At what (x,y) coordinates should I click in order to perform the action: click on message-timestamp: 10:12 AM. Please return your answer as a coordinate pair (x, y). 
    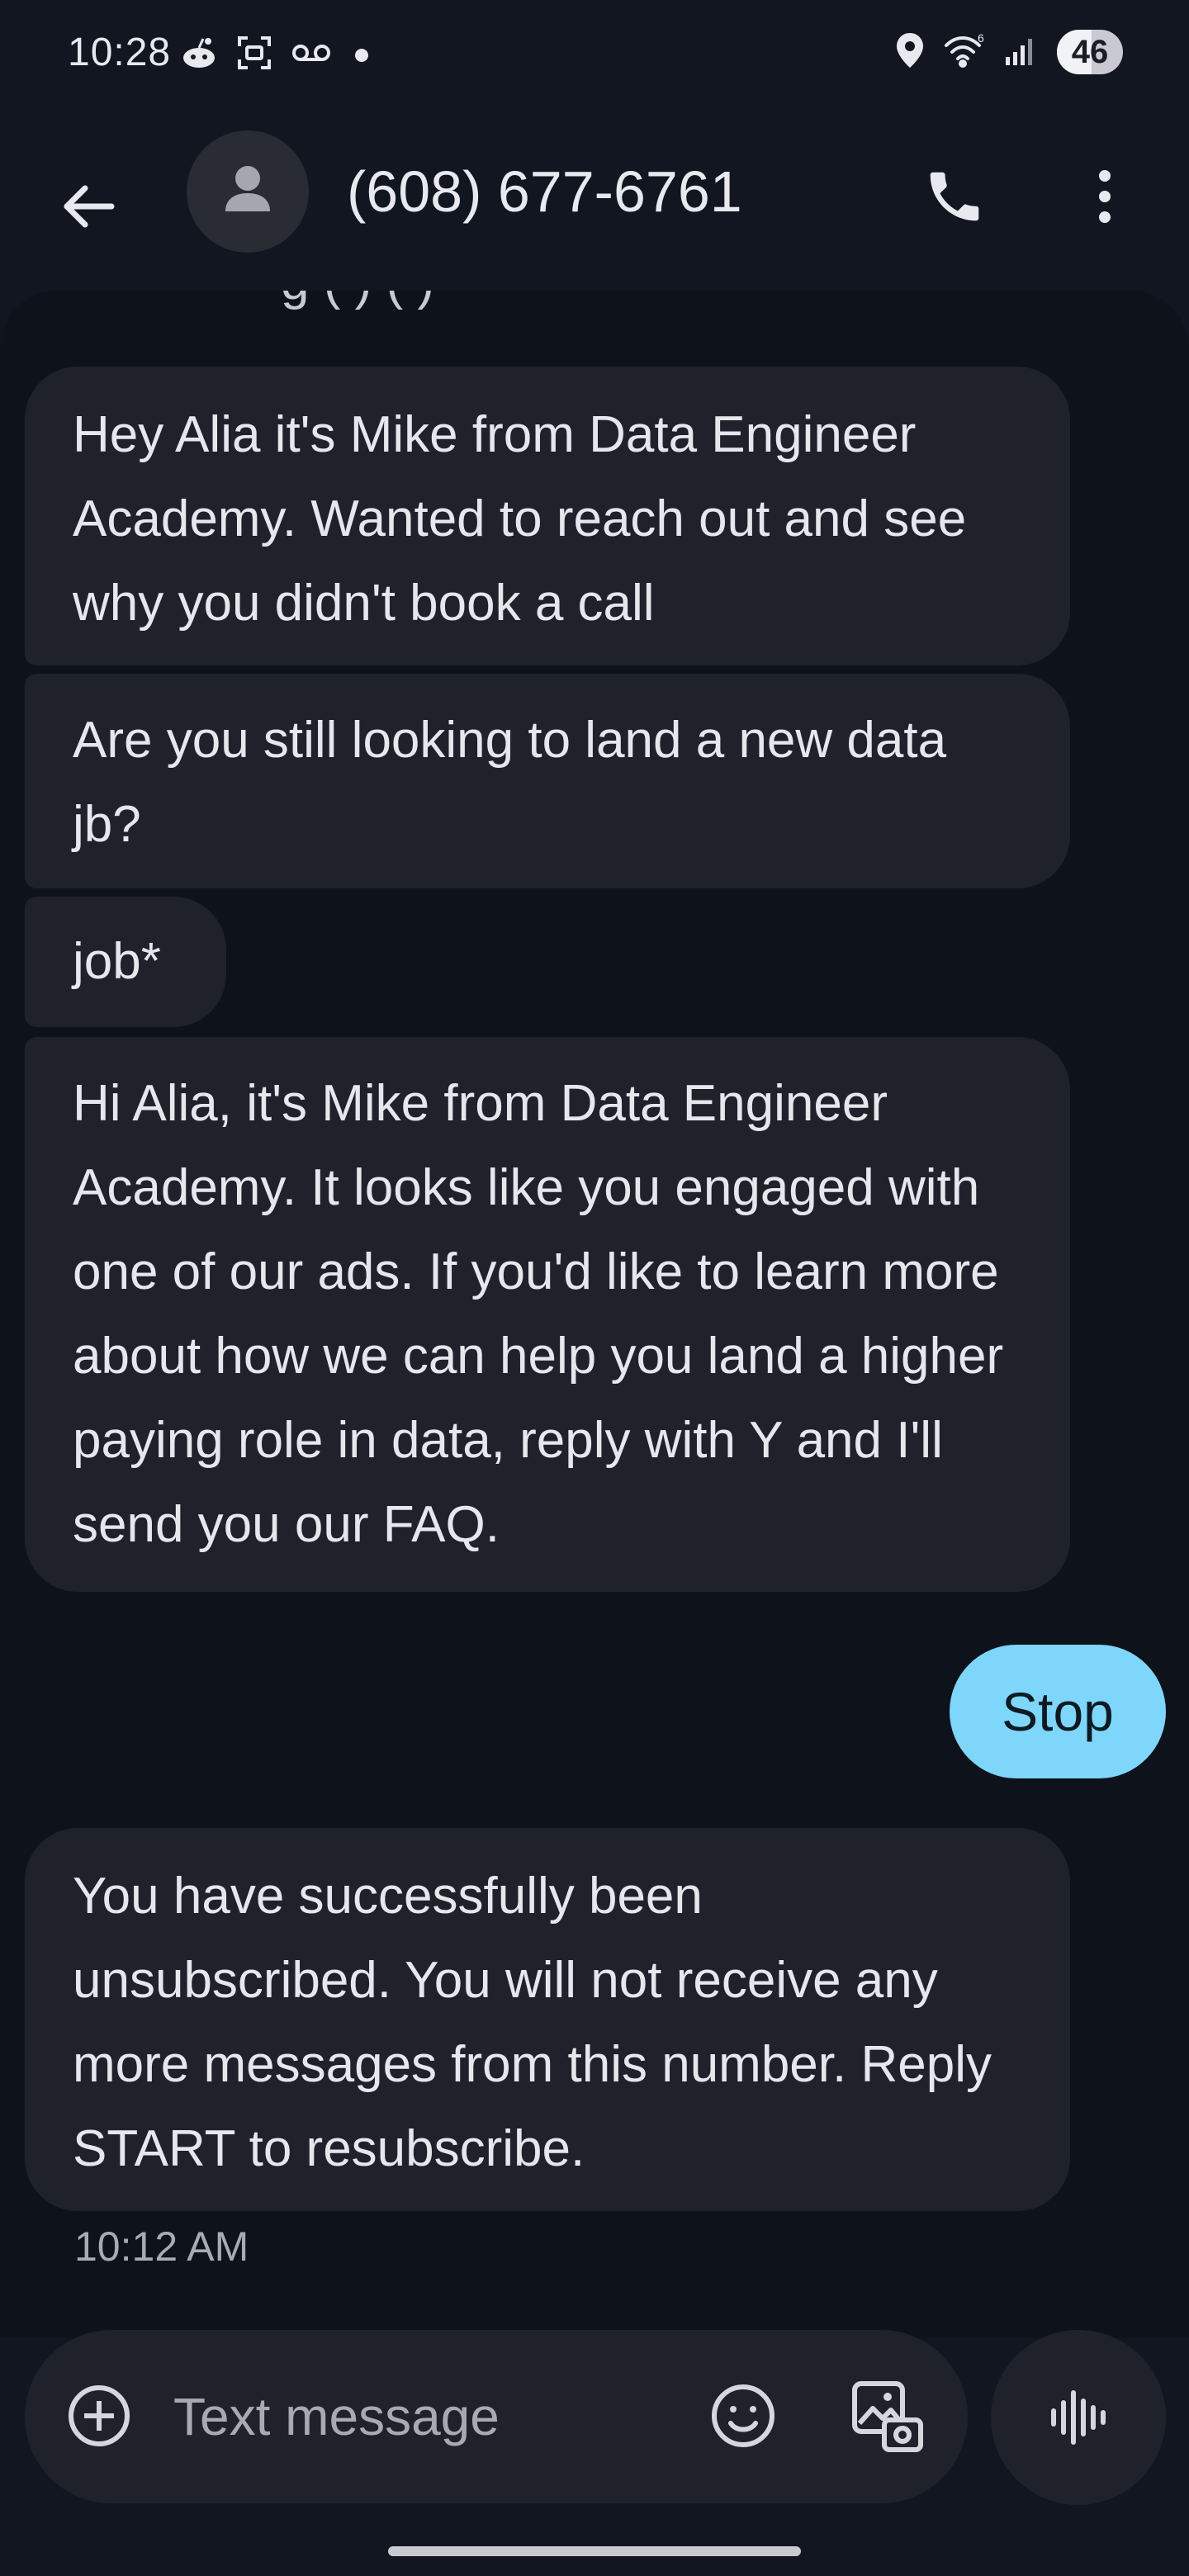
    Looking at the image, I should click on (161, 2246).